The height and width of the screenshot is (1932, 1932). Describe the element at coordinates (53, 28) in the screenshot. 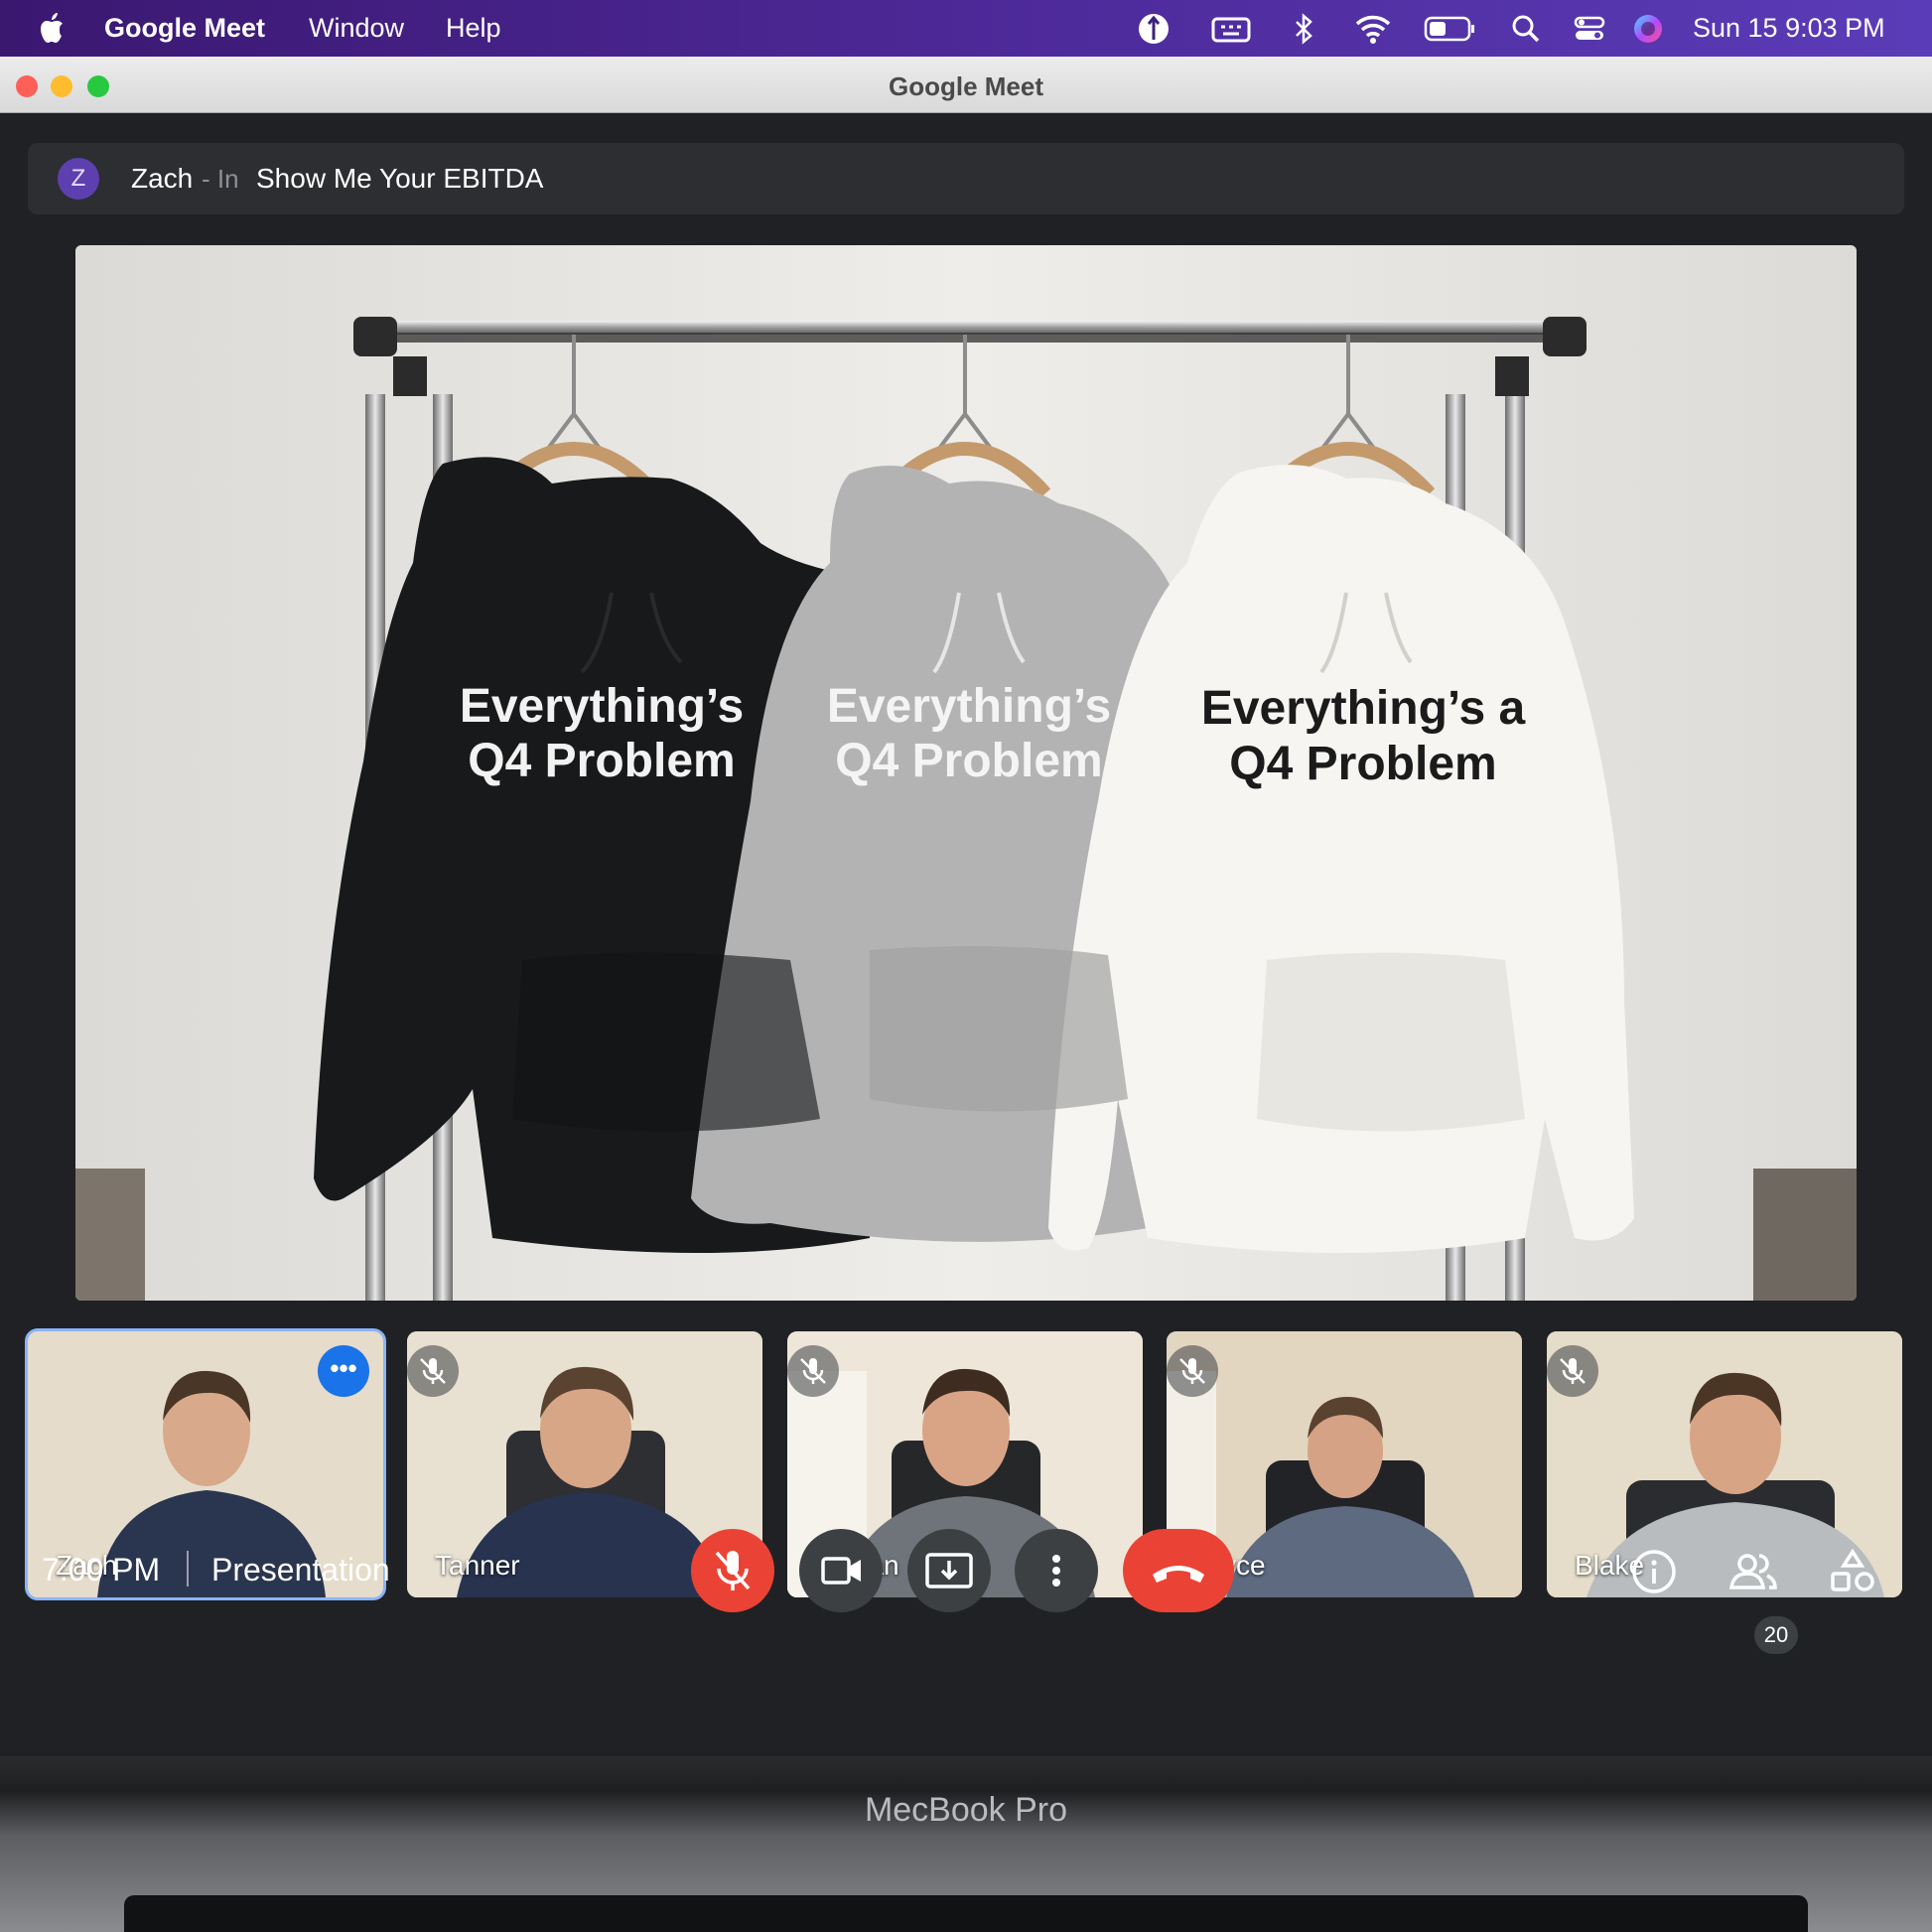

I see `apple-logo-icon` at that location.